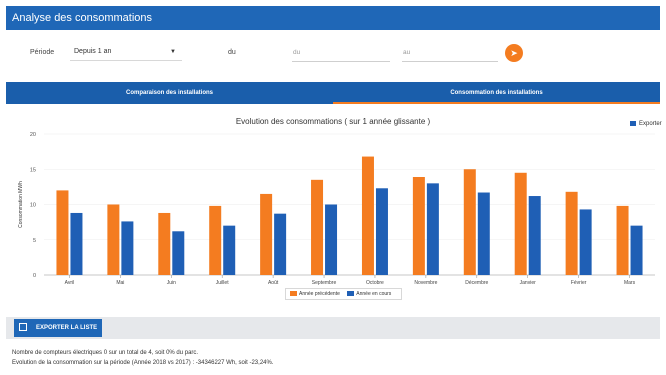 This screenshot has height=375, width=666. Describe the element at coordinates (171, 283) in the screenshot. I see `x-tick-label: Juin` at that location.